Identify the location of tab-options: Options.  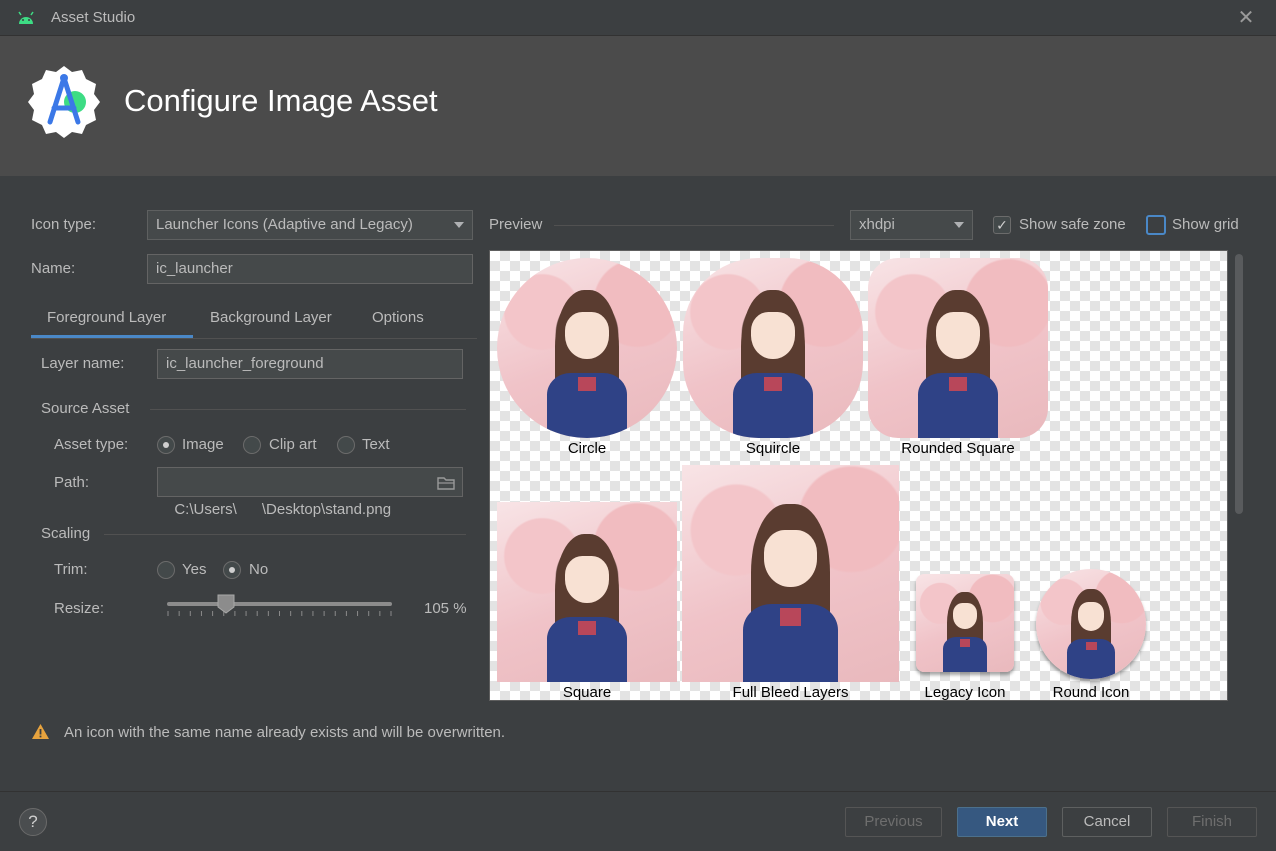
(398, 317).